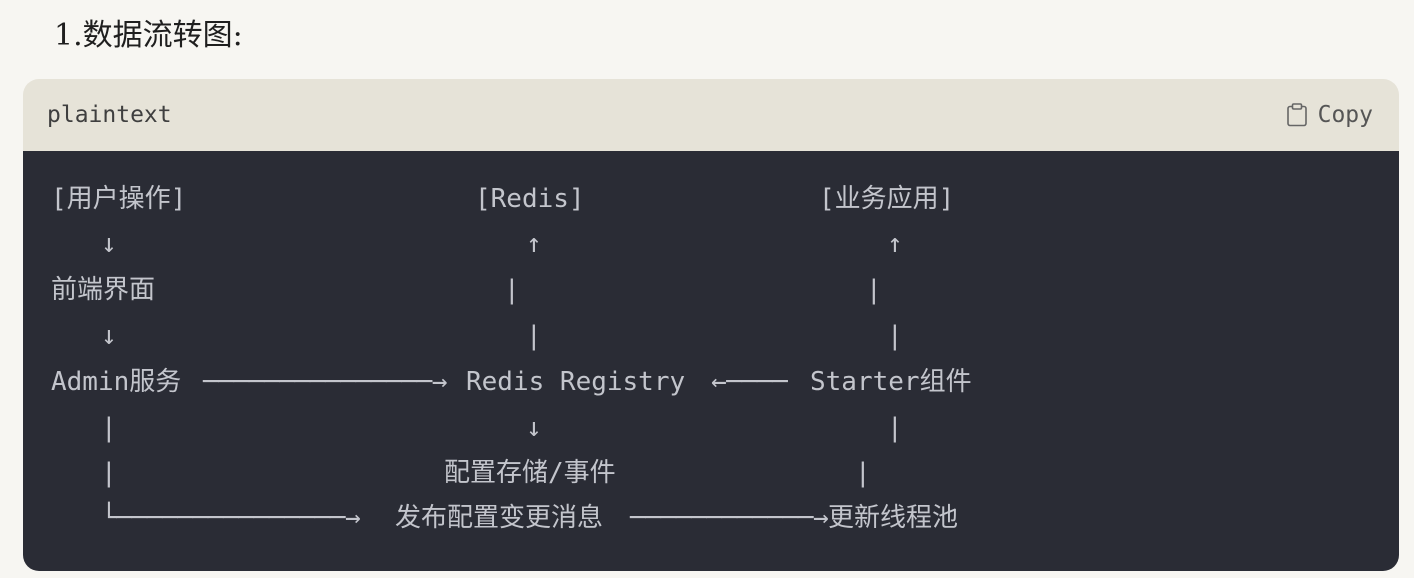  I want to click on arrow-right-glyph: ────────────→, so click(729, 518).